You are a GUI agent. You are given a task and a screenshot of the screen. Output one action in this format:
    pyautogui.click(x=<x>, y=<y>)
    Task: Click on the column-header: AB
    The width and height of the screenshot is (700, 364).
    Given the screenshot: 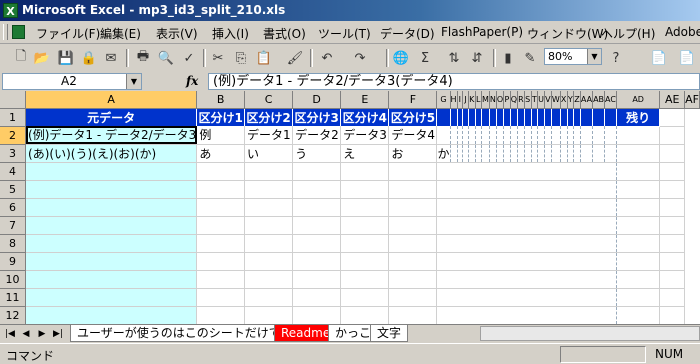 What is the action you would take?
    pyautogui.click(x=599, y=100)
    